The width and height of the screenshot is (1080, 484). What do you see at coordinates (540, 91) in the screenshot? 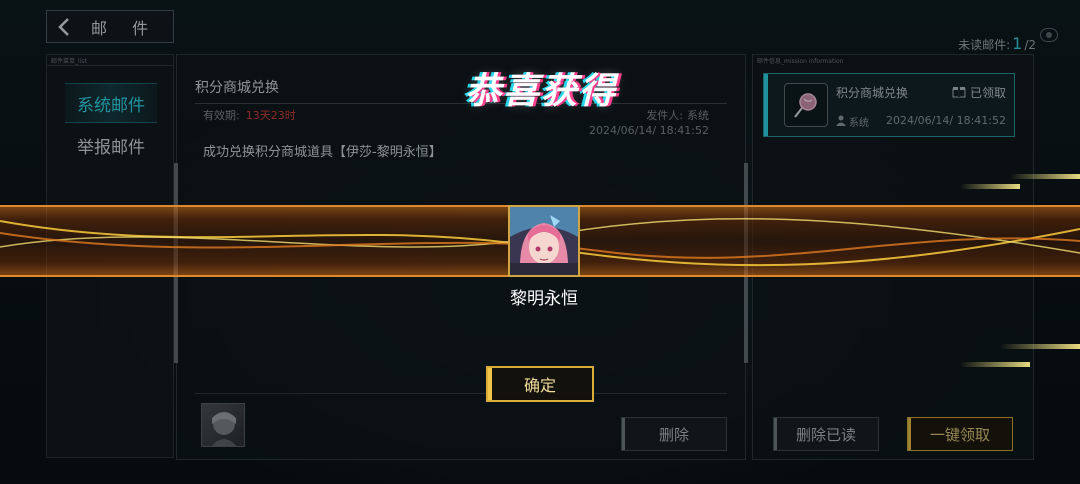
I see `reward-title: 恭喜获得` at bounding box center [540, 91].